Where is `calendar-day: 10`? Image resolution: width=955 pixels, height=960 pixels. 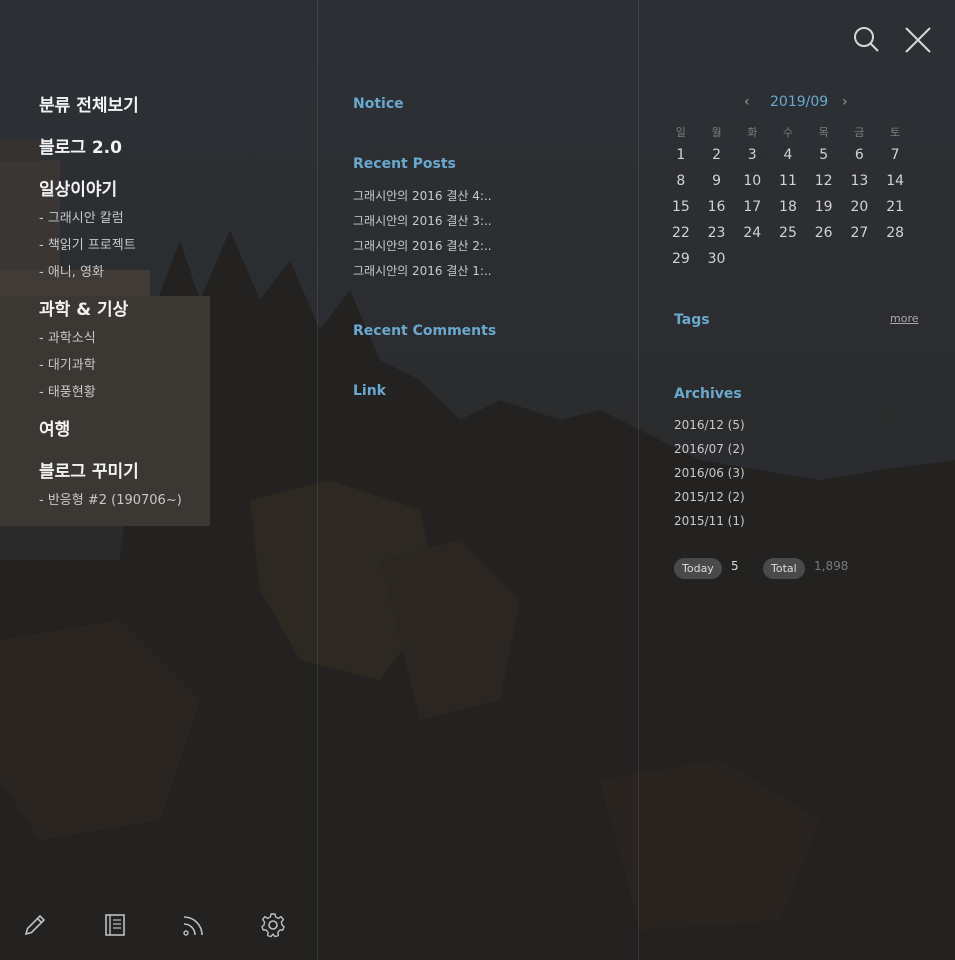 calendar-day: 10 is located at coordinates (752, 181).